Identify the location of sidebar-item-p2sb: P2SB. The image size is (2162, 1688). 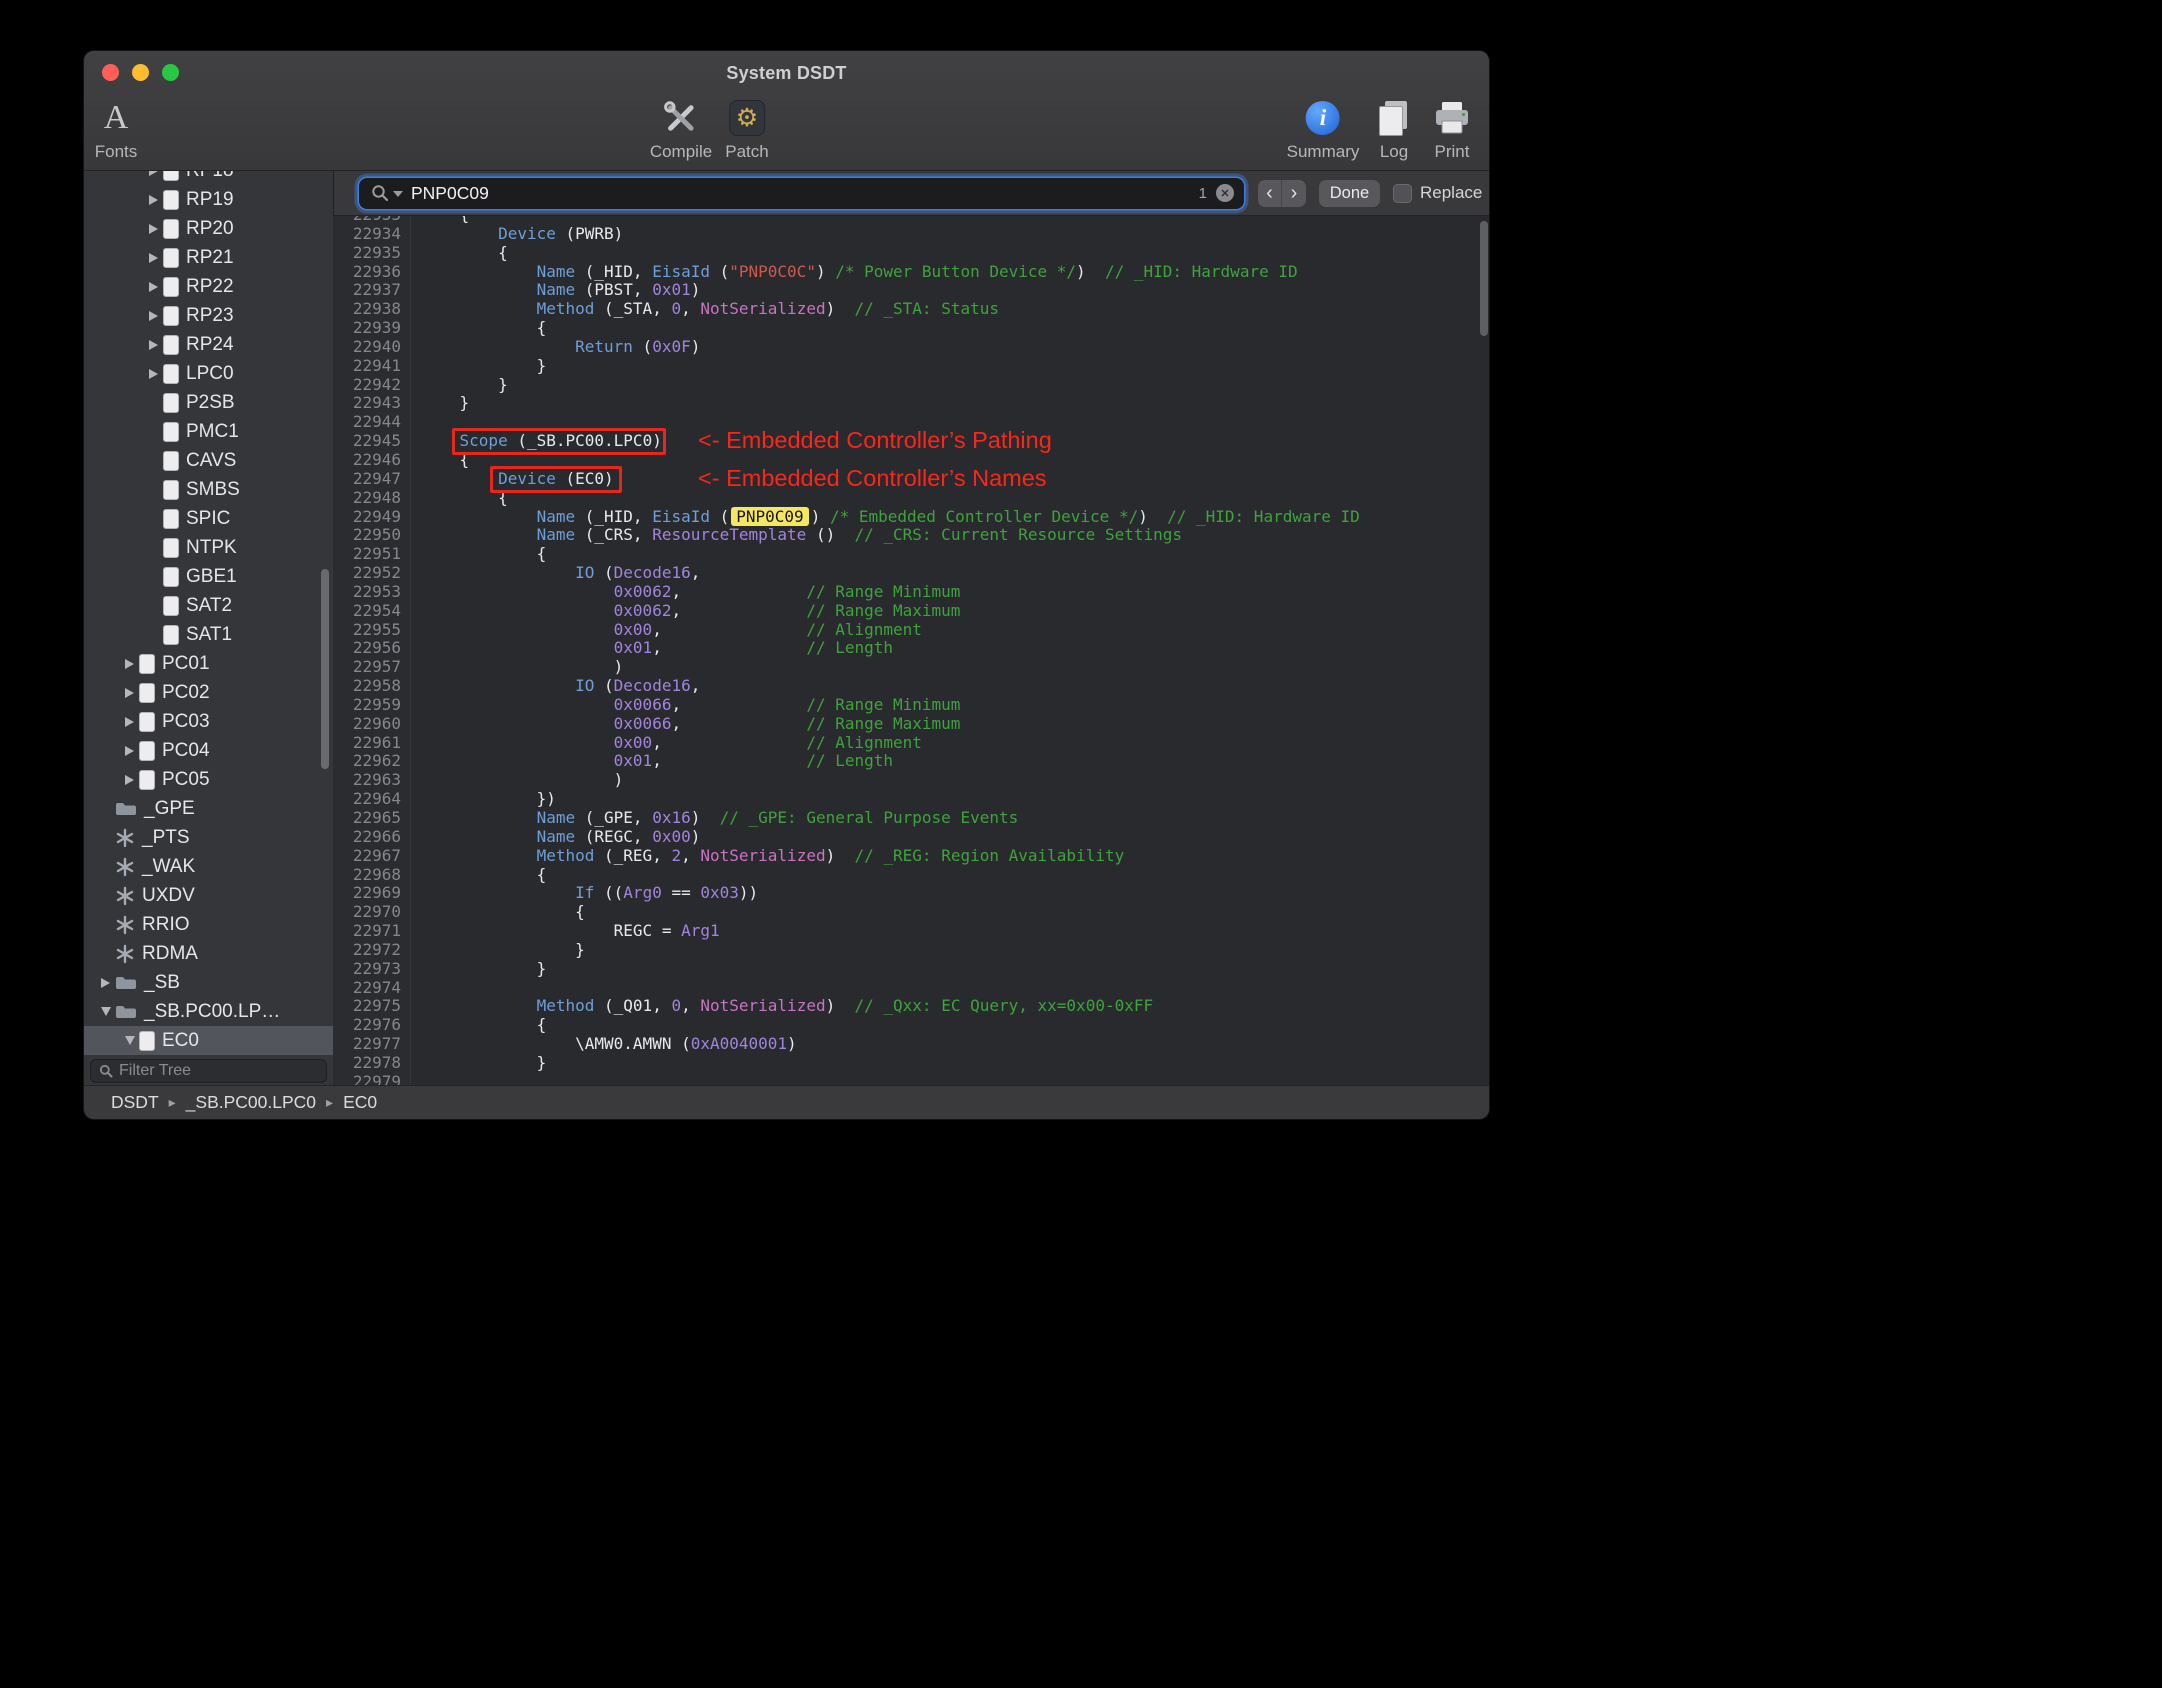
(208, 402).